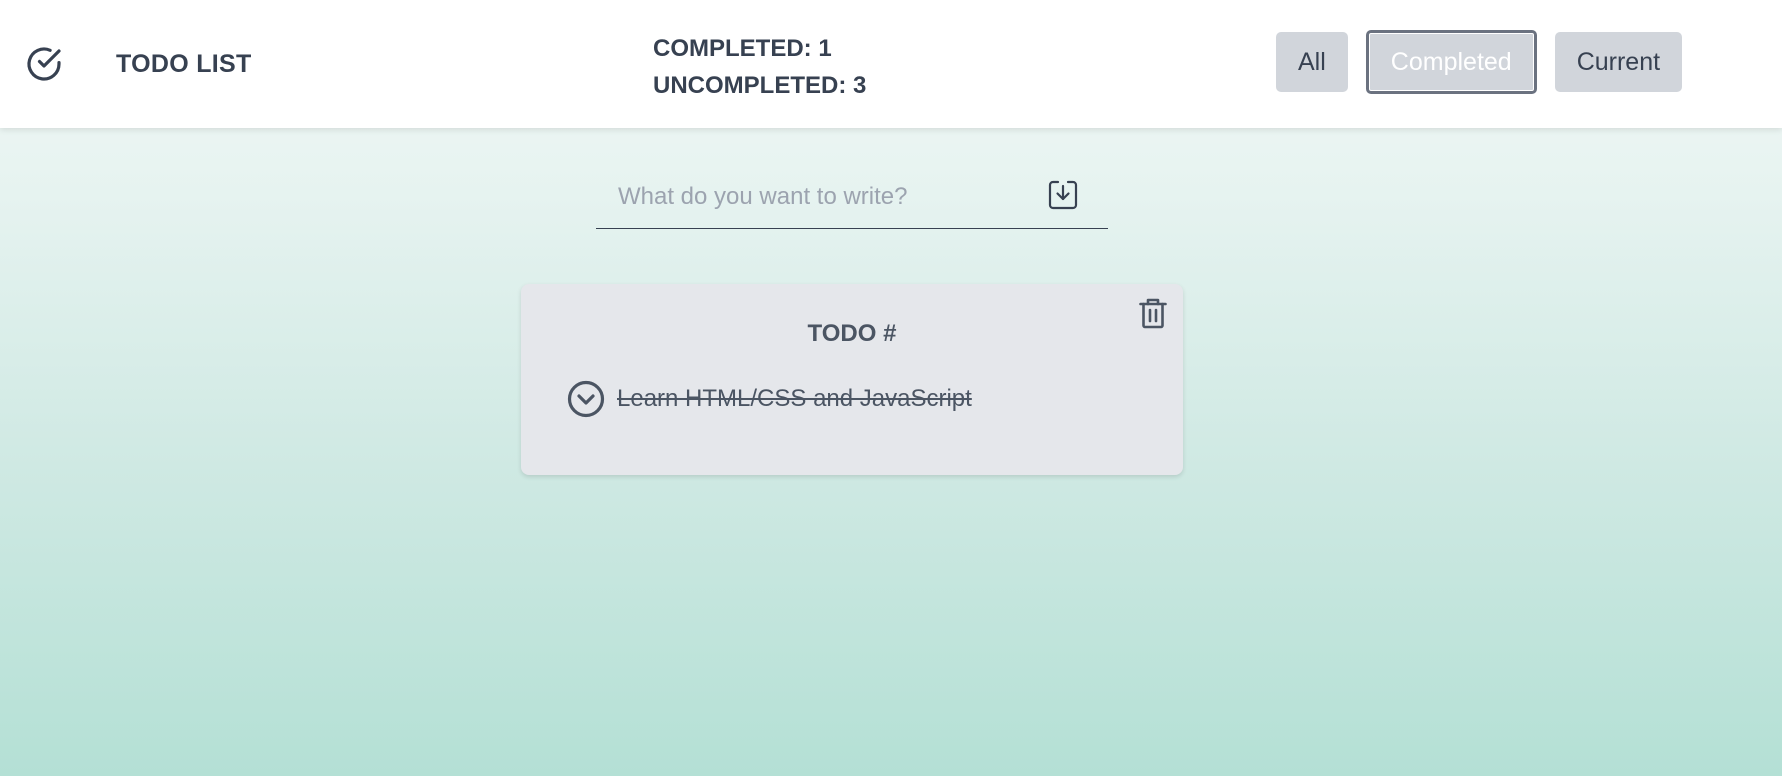  I want to click on new-todo-form, so click(852, 198).